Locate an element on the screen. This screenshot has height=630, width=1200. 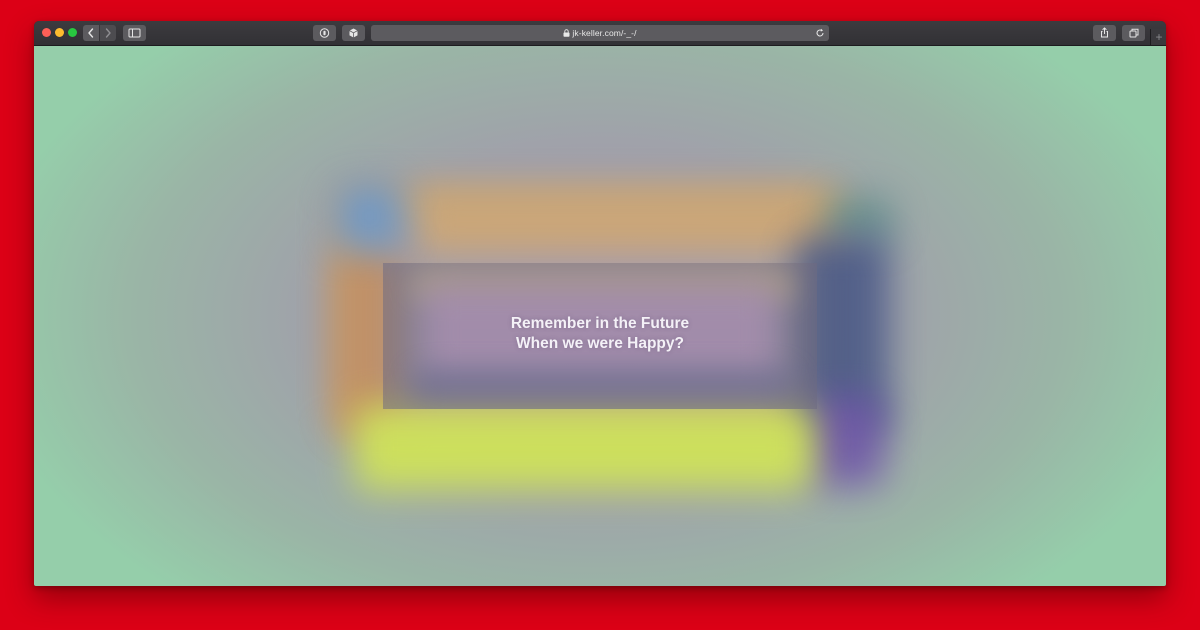
privacy-report-icon is located at coordinates (324, 33).